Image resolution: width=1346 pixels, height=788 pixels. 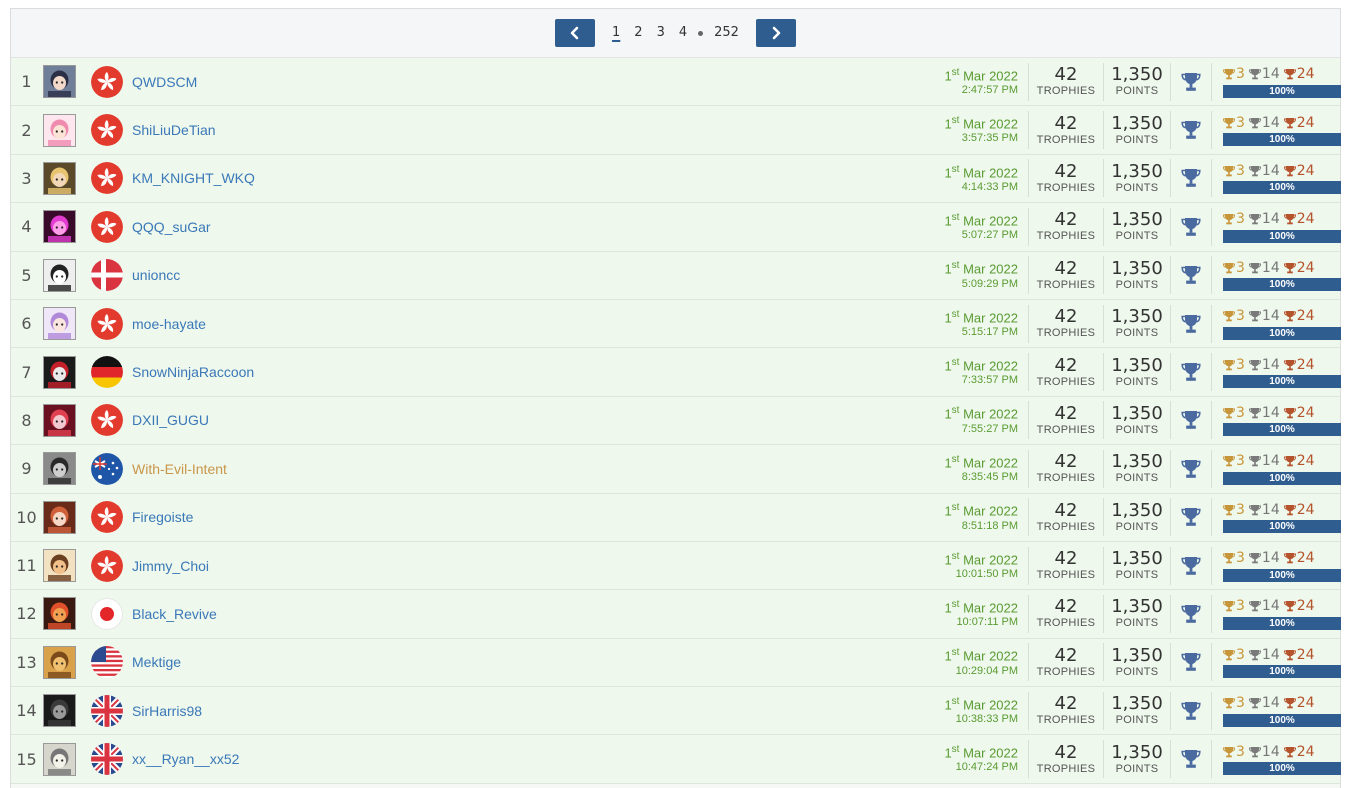 I want to click on player-name-link: With-Evil-Intent, so click(x=531, y=469).